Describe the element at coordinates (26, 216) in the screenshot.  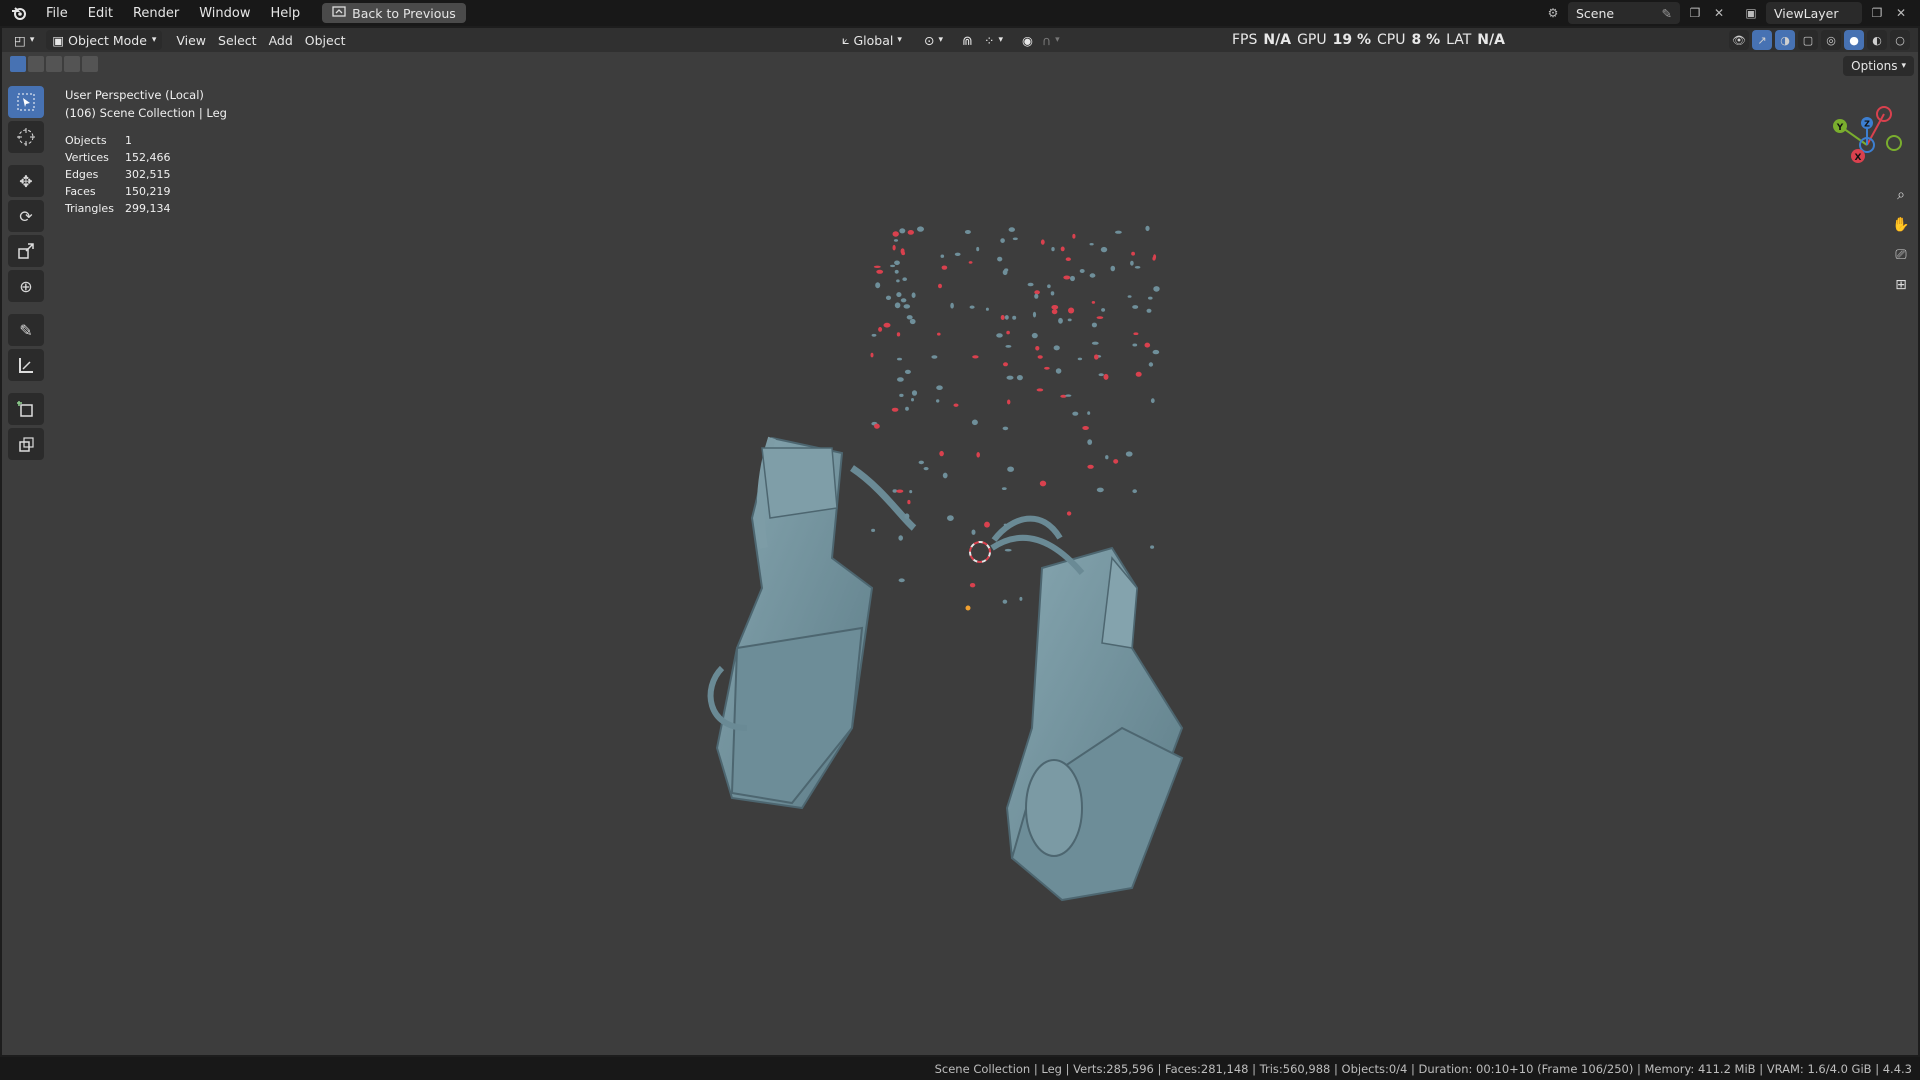
I see `rotate-tool-icon: ⟳` at that location.